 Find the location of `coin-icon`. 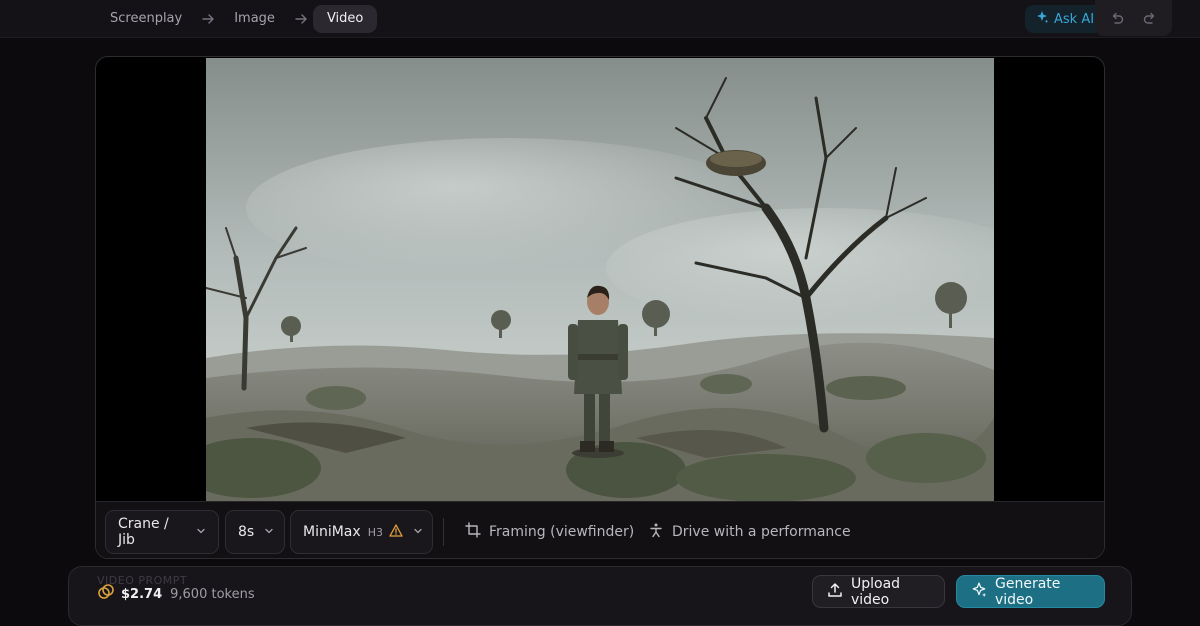

coin-icon is located at coordinates (106, 594).